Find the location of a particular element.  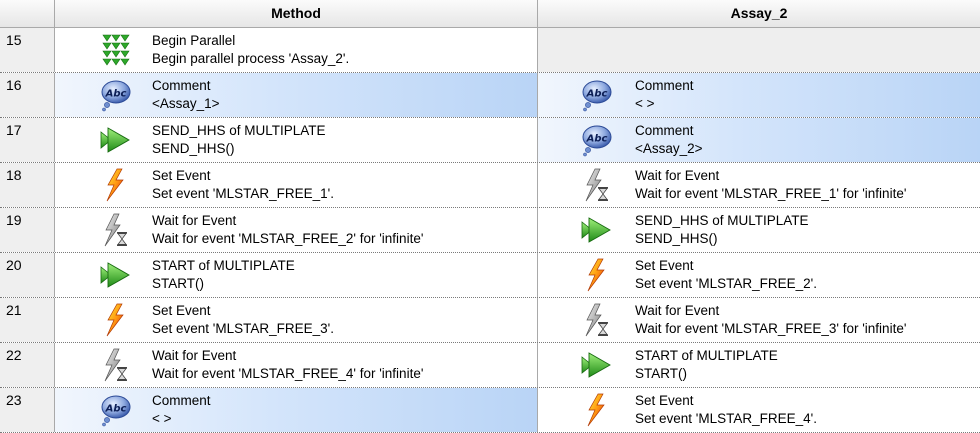

step-text: Set Event Set event 'MLSTAR_FREE_3'. is located at coordinates (243, 320).